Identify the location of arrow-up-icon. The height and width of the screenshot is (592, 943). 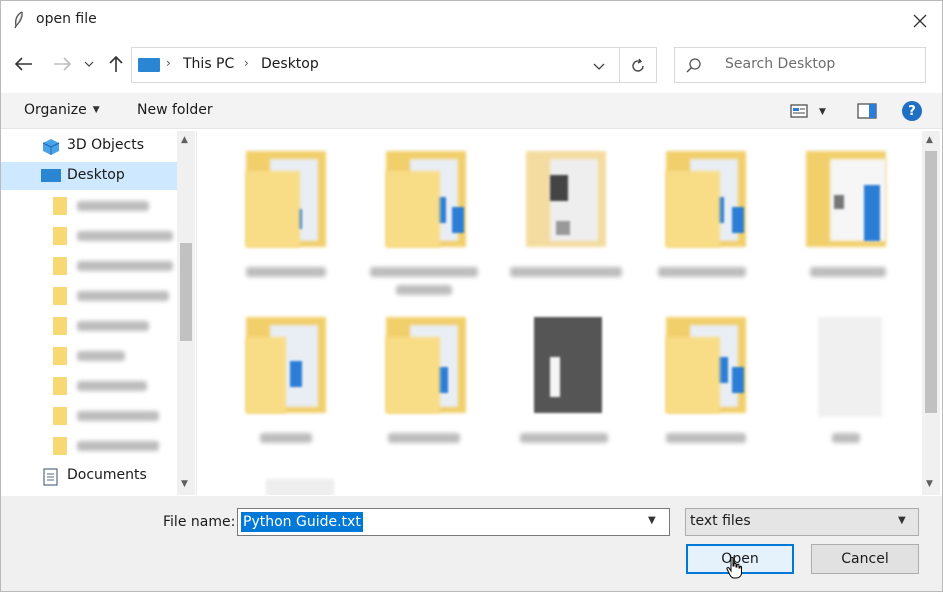
(116, 63).